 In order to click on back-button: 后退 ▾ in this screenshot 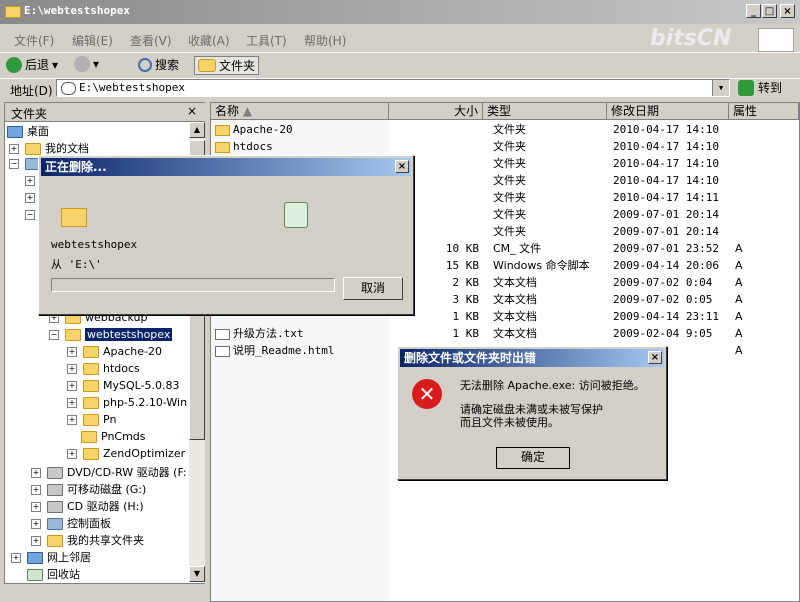, I will do `click(32, 64)`.